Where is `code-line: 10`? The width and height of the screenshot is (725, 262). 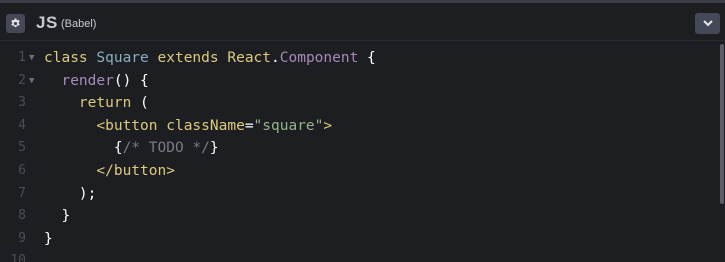
code-line: 10 is located at coordinates (360, 256).